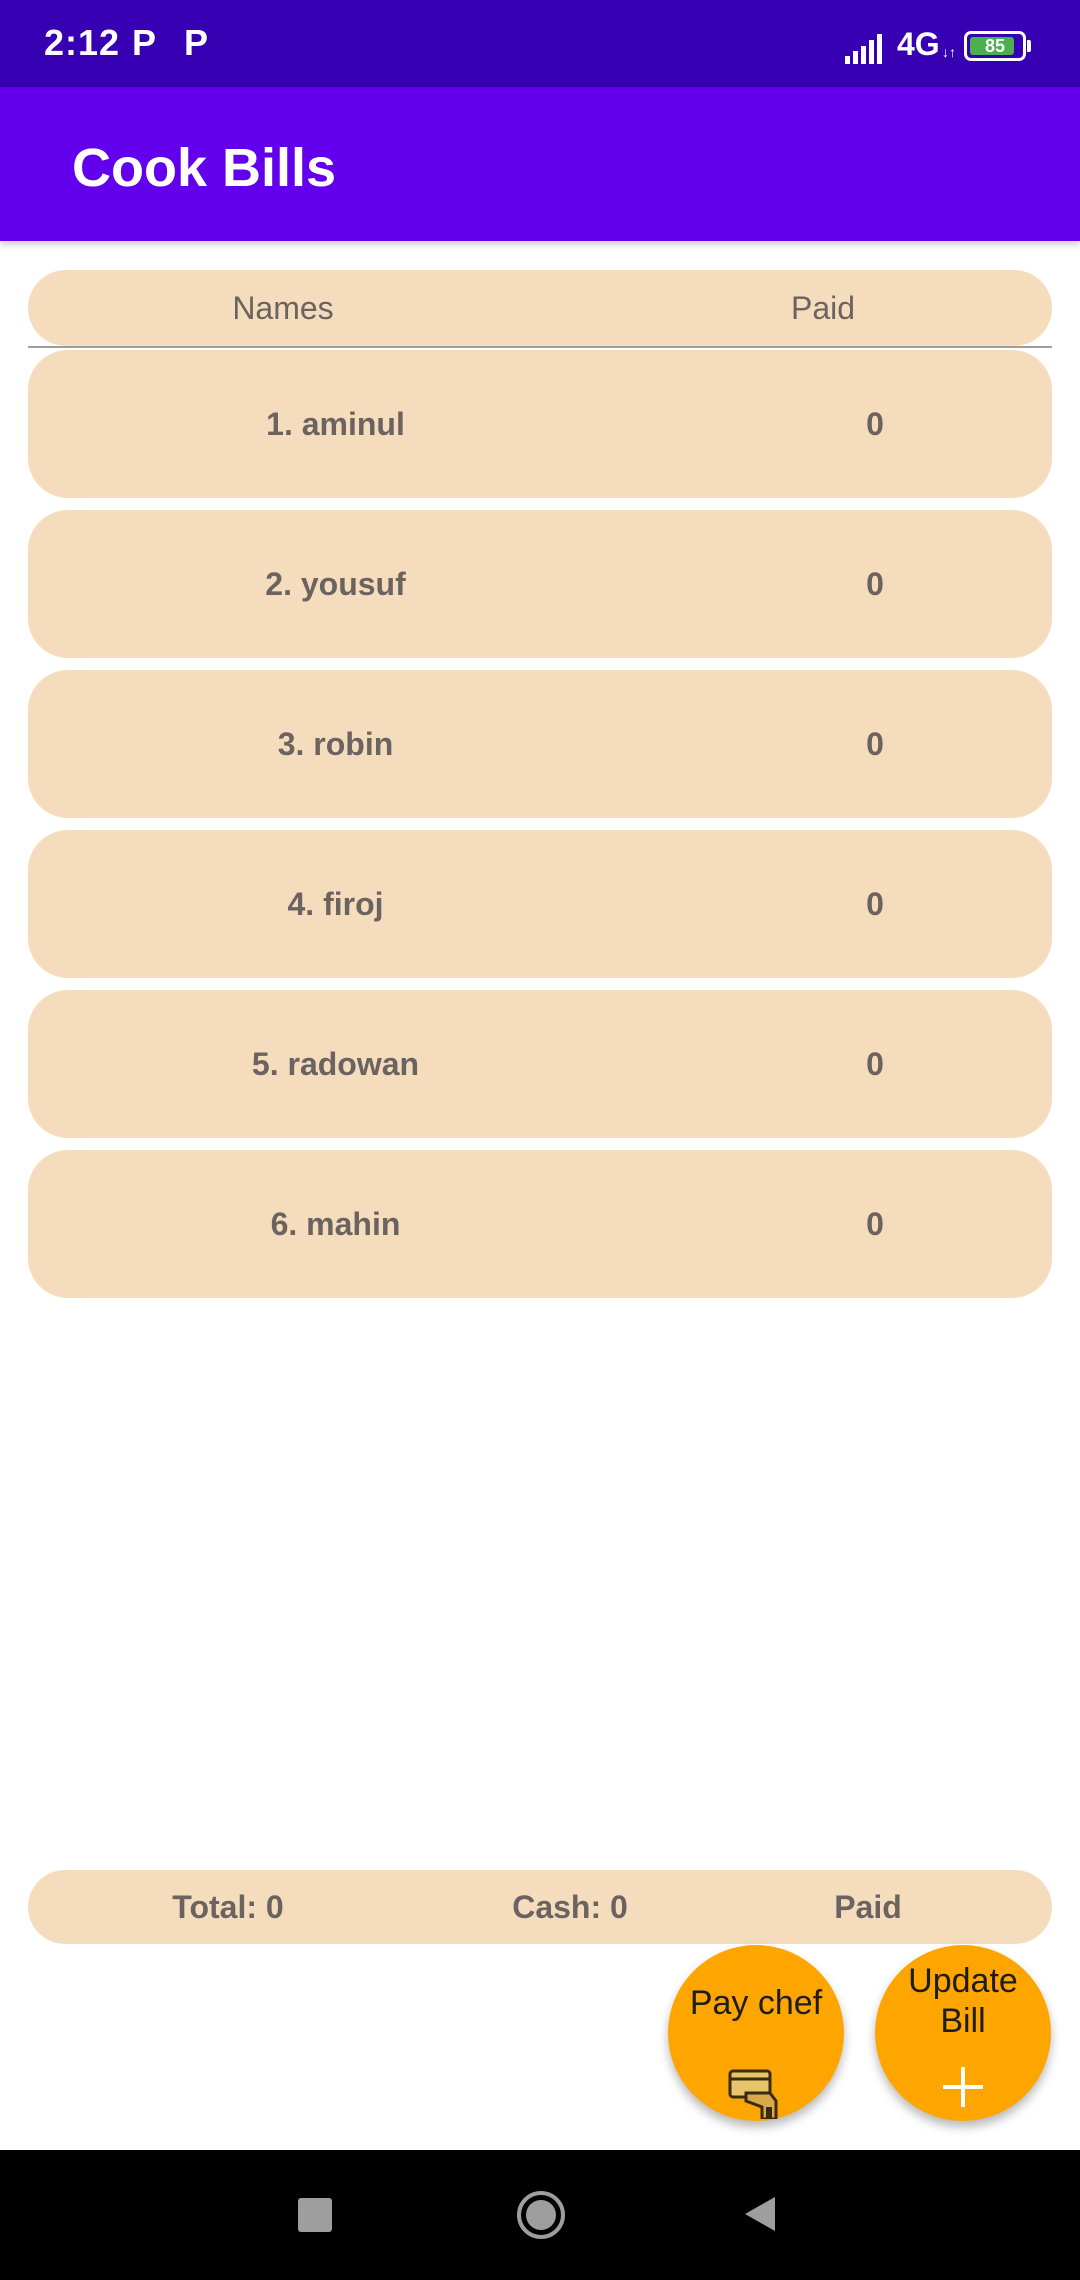 Image resolution: width=1080 pixels, height=2280 pixels. Describe the element at coordinates (540, 424) in the screenshot. I see `list-item: 1. aminul 0` at that location.